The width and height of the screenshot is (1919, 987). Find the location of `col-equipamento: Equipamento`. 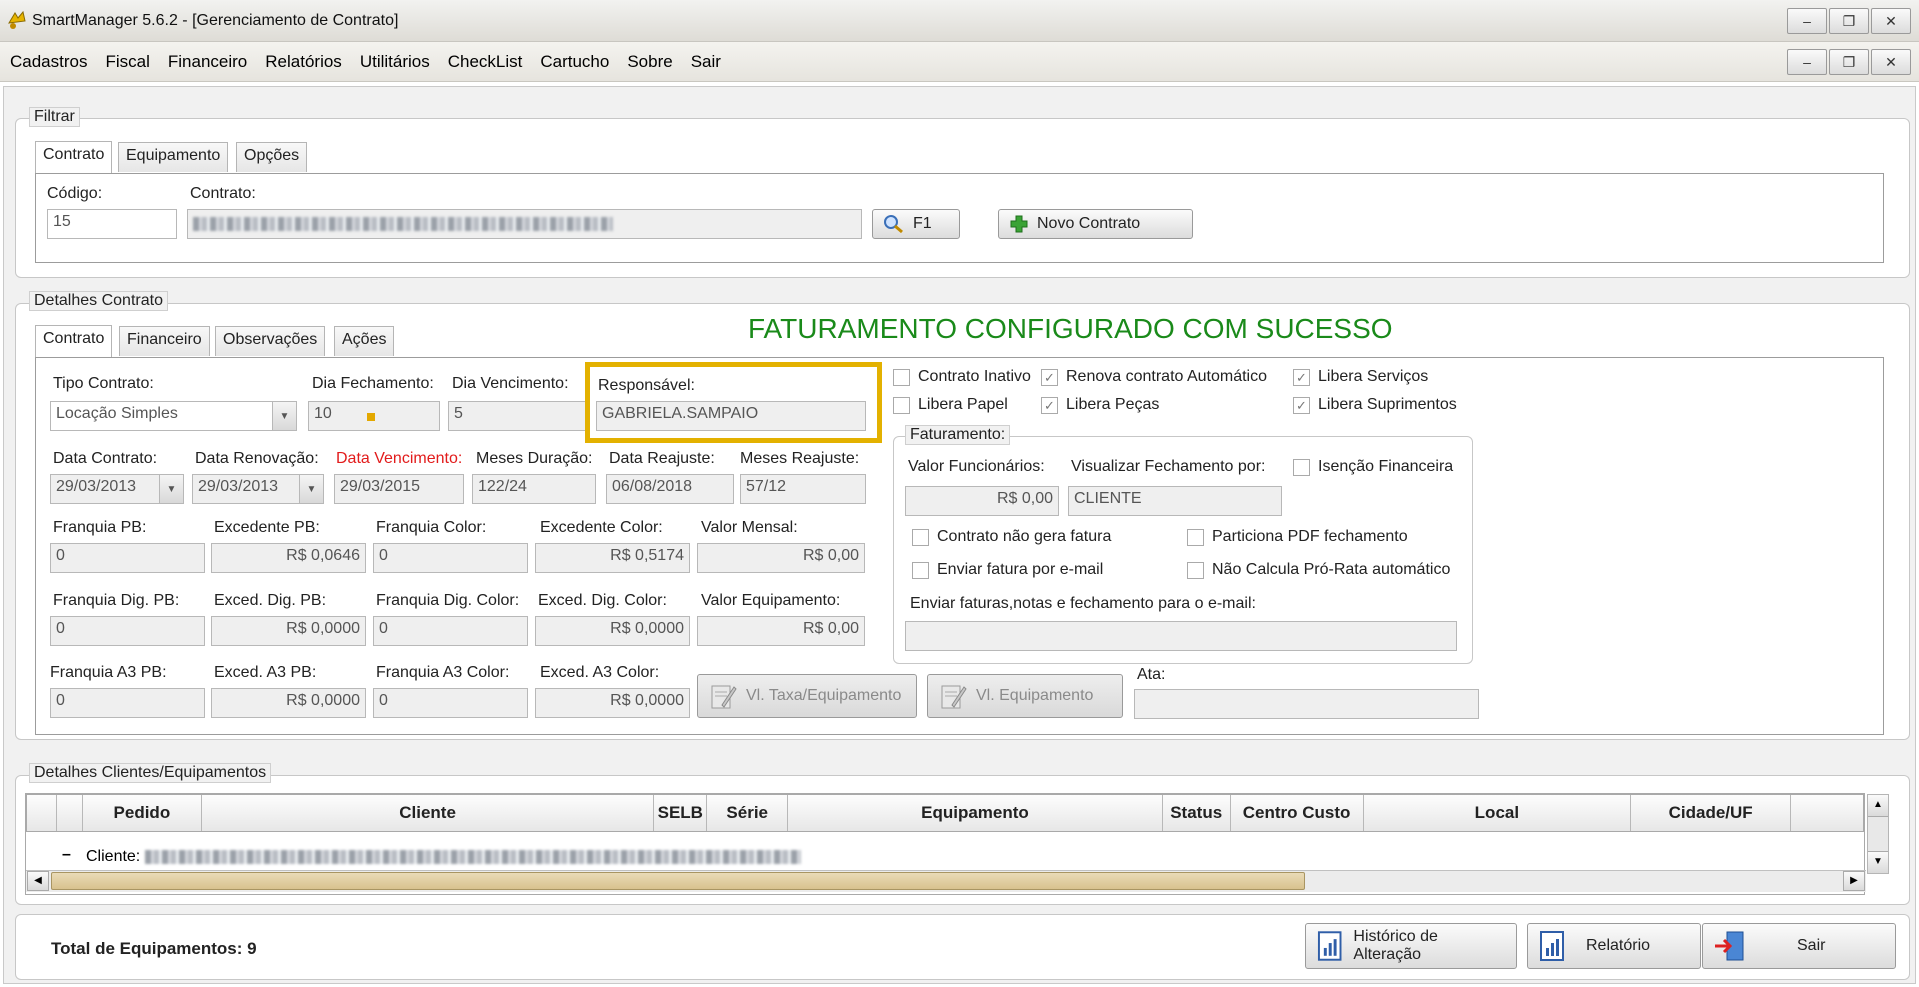

col-equipamento: Equipamento is located at coordinates (975, 813).